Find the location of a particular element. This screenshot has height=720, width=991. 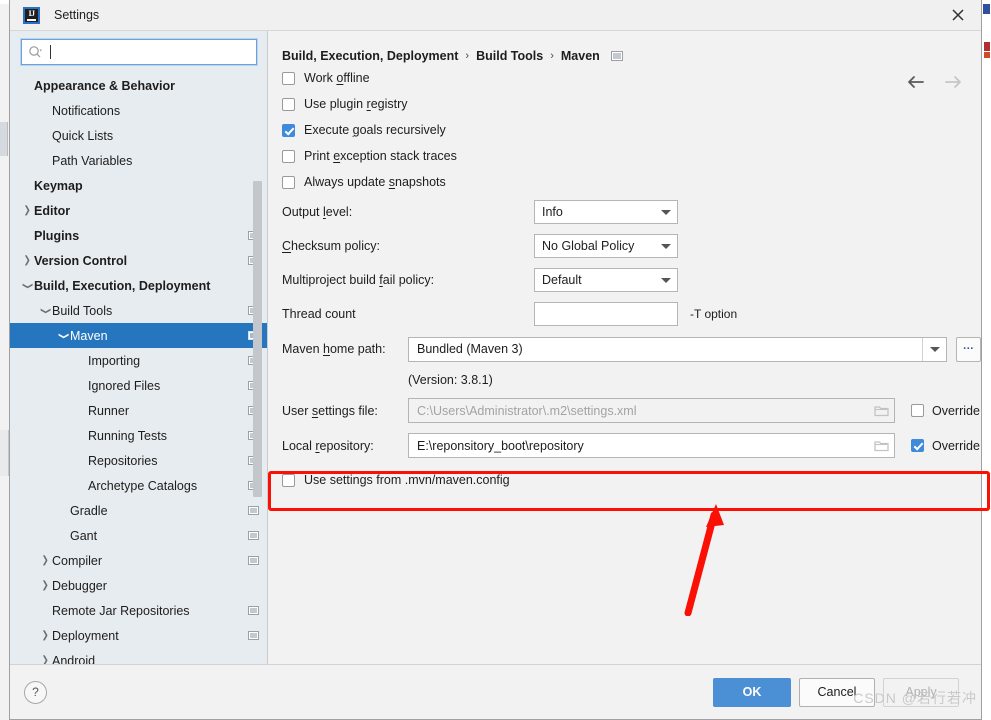

checkbox-row-execute-goals-recursively: Execute goals recursively is located at coordinates (624, 130).